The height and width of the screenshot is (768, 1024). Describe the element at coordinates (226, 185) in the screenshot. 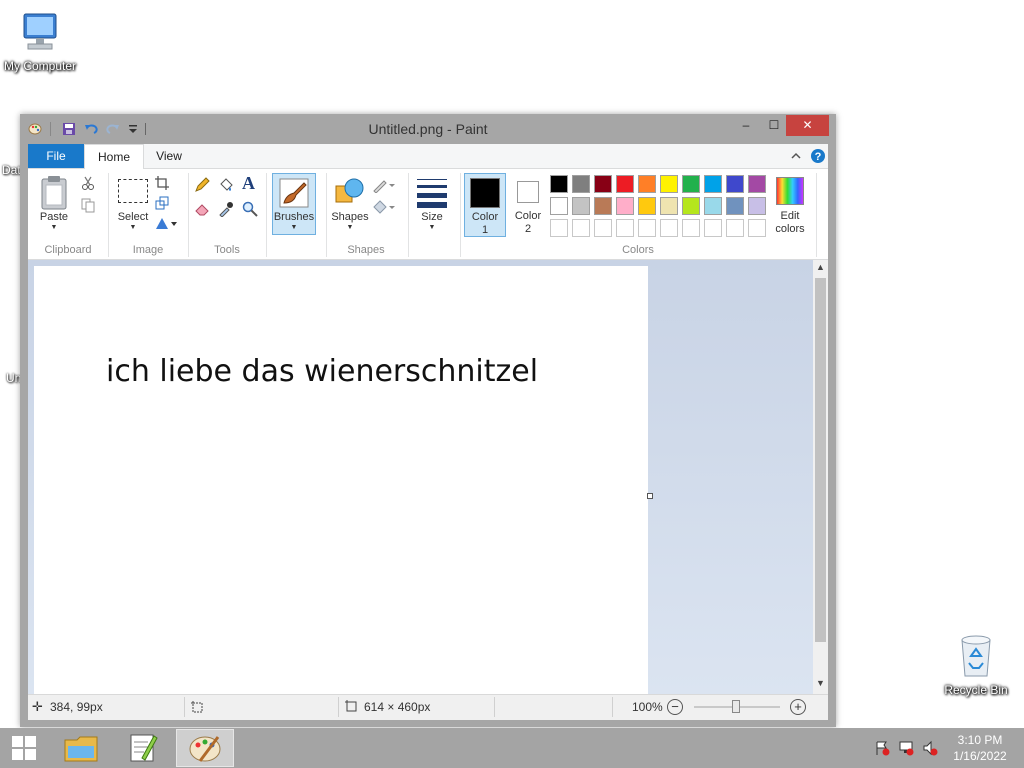

I see `fill-bucket-icon` at that location.